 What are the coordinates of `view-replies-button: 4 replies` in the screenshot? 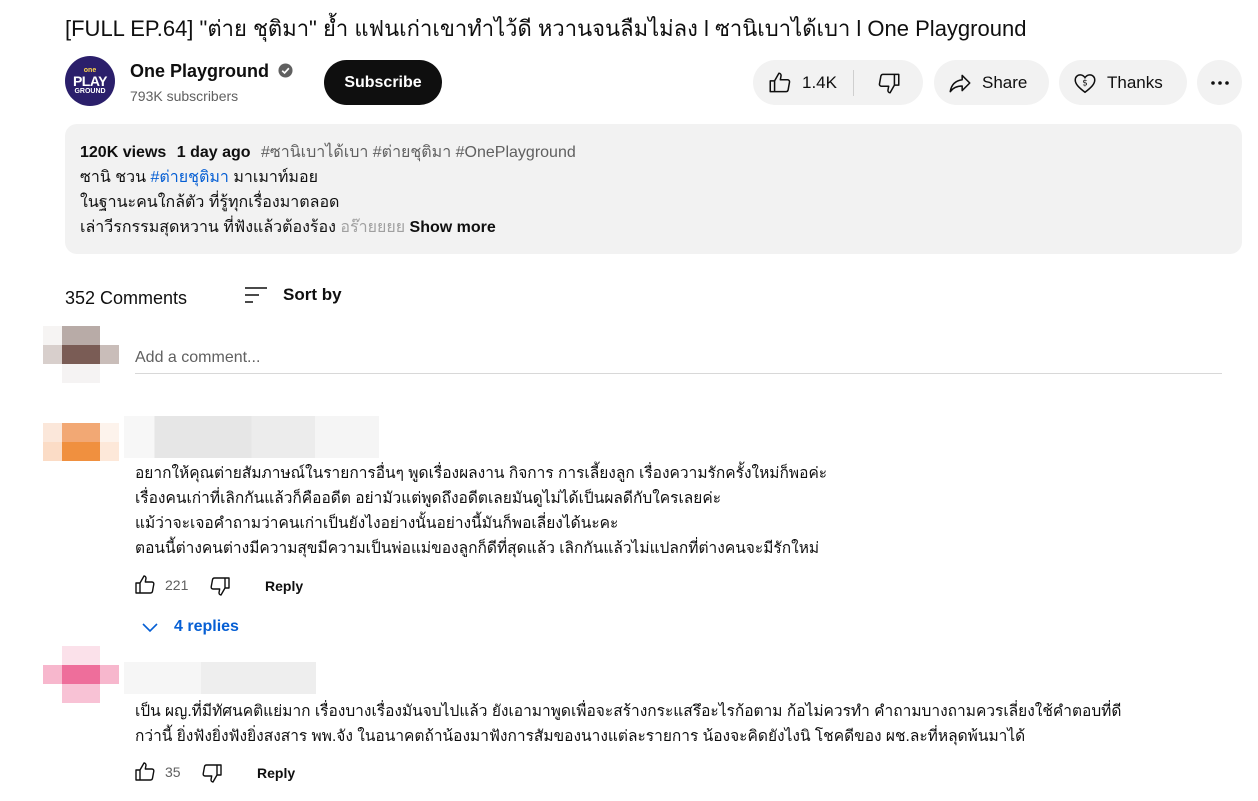 It's located at (189, 627).